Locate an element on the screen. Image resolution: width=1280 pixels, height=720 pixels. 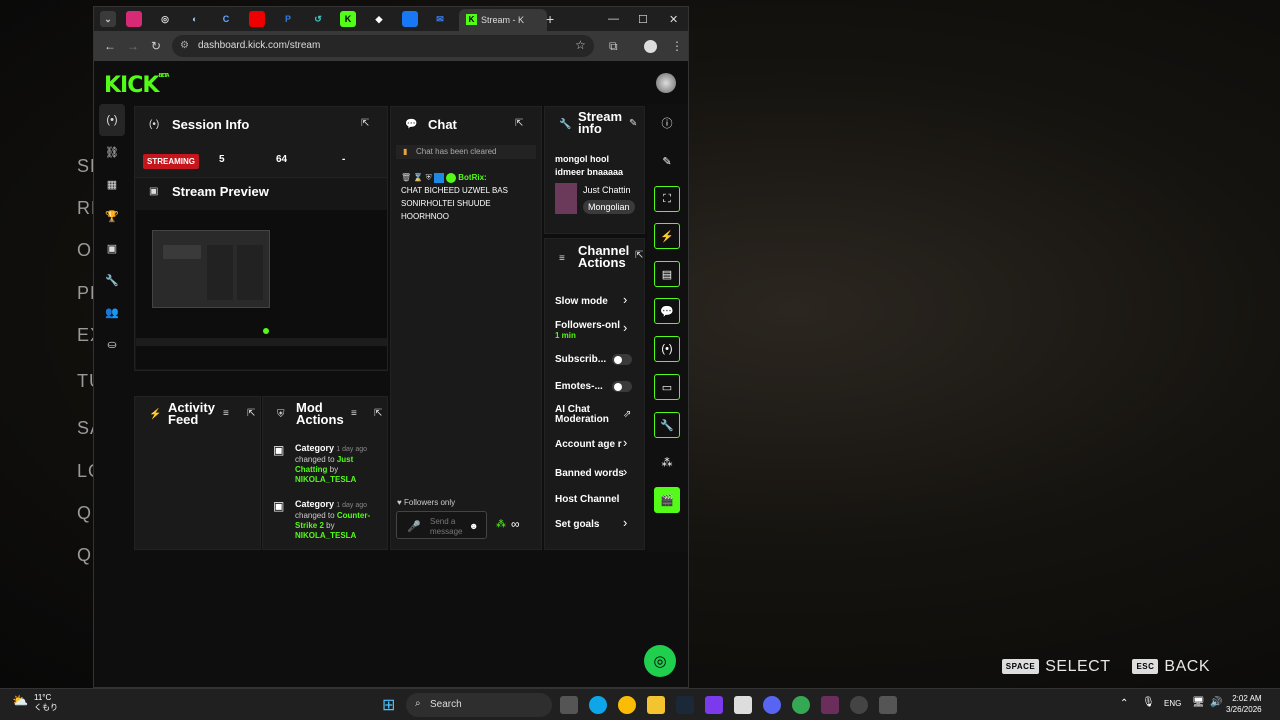
new-tab-button: + is located at coordinates (550, 19).